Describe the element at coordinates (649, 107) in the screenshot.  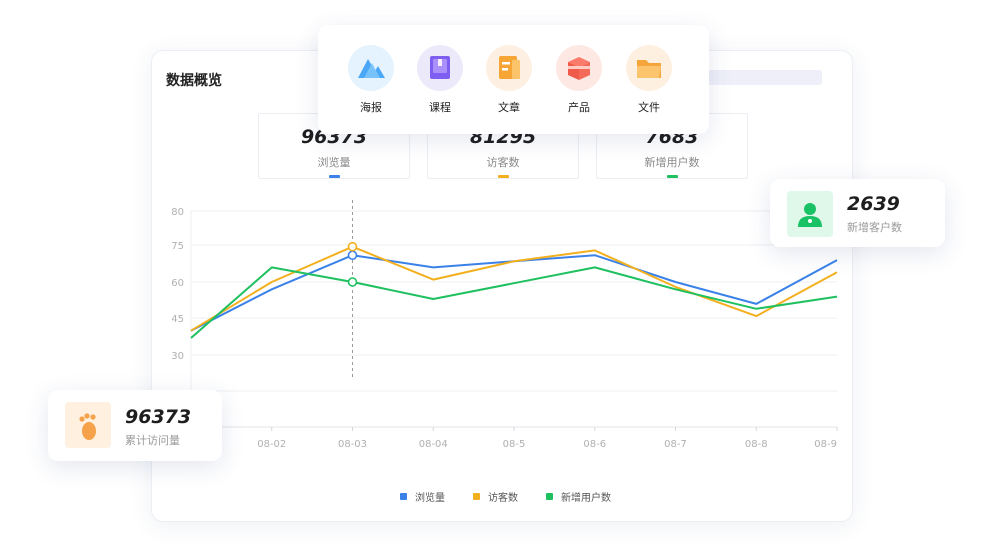
I see `quick-item-label: 文件` at that location.